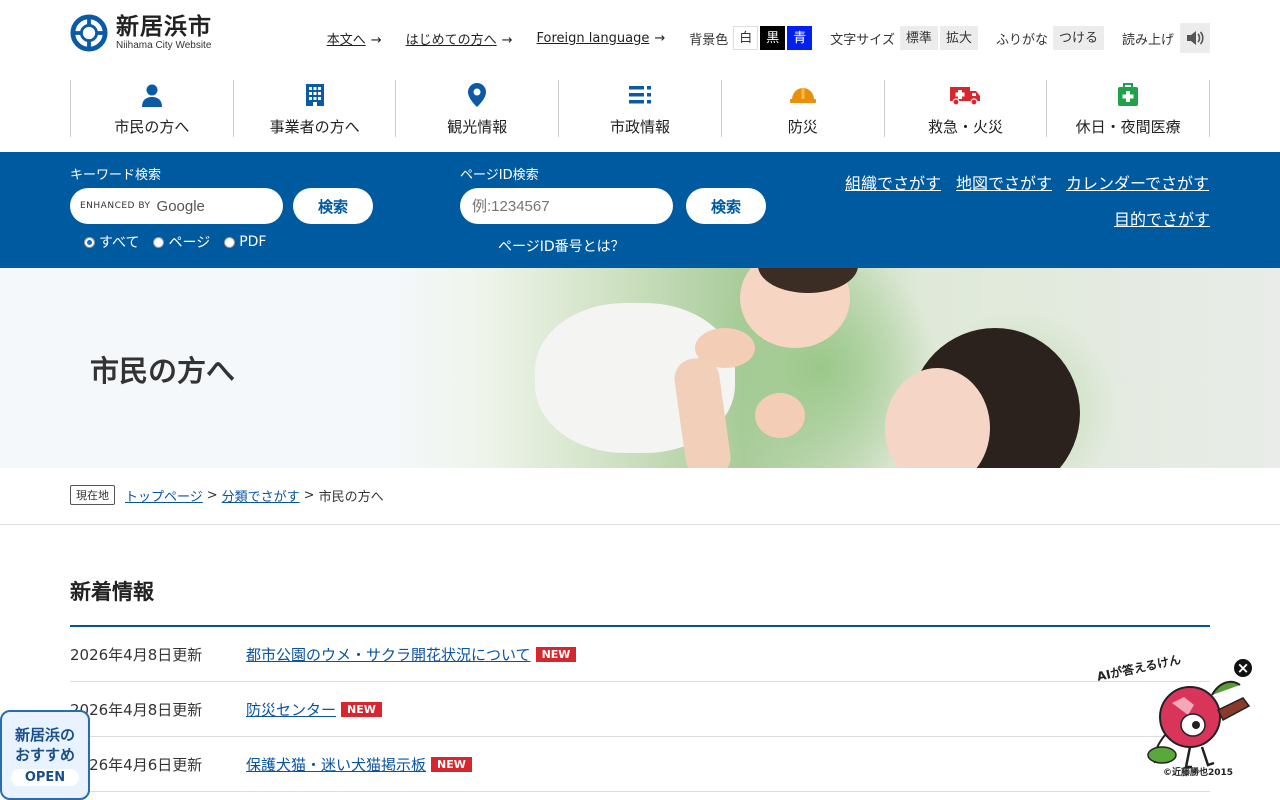  Describe the element at coordinates (89, 242) in the screenshot. I see `radio-selected-icon` at that location.